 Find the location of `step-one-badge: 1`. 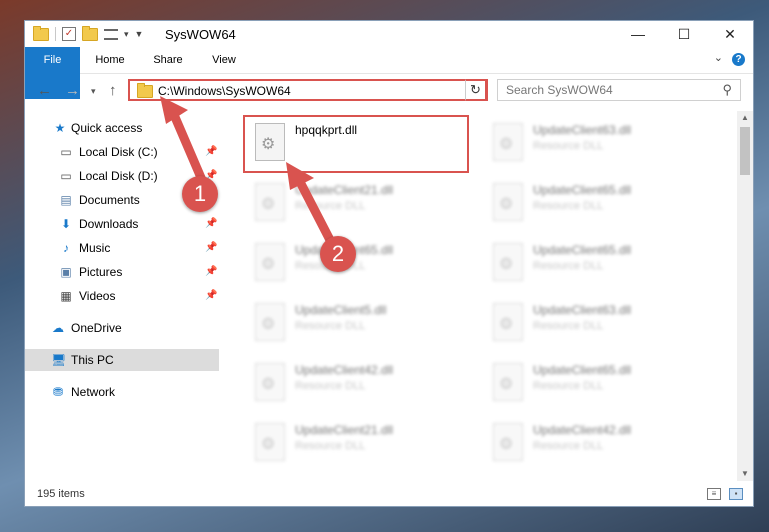

step-one-badge: 1 is located at coordinates (200, 194).